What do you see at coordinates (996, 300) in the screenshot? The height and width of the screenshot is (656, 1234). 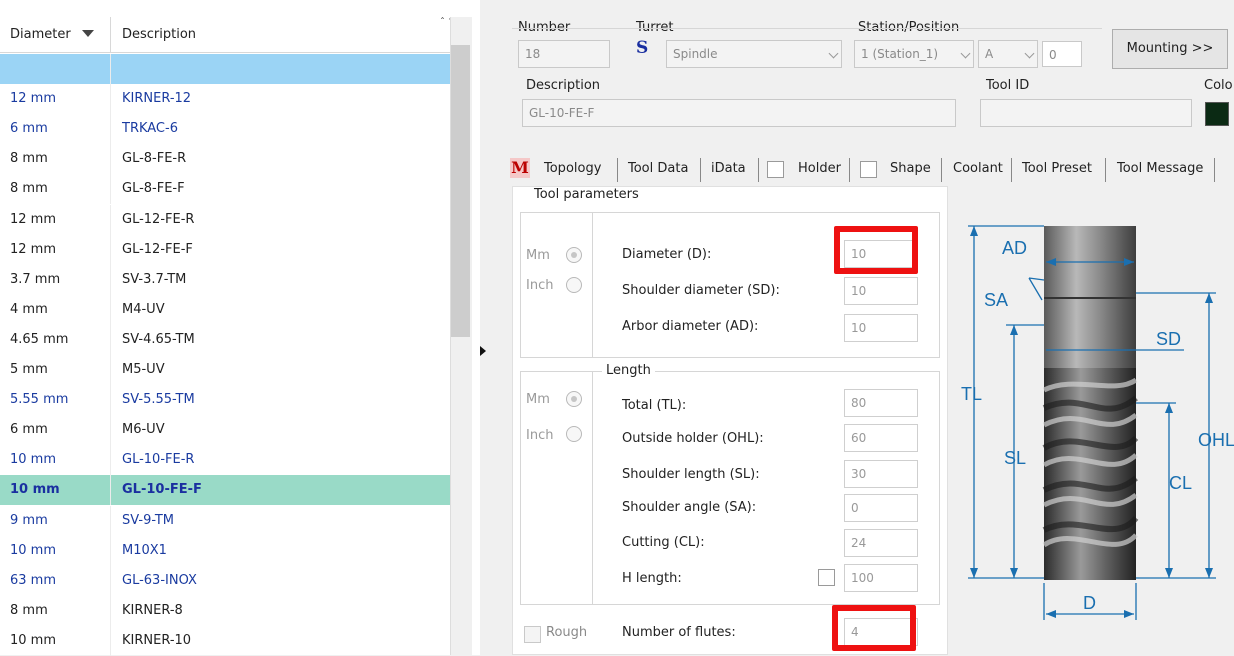 I see `label-sa: SA` at bounding box center [996, 300].